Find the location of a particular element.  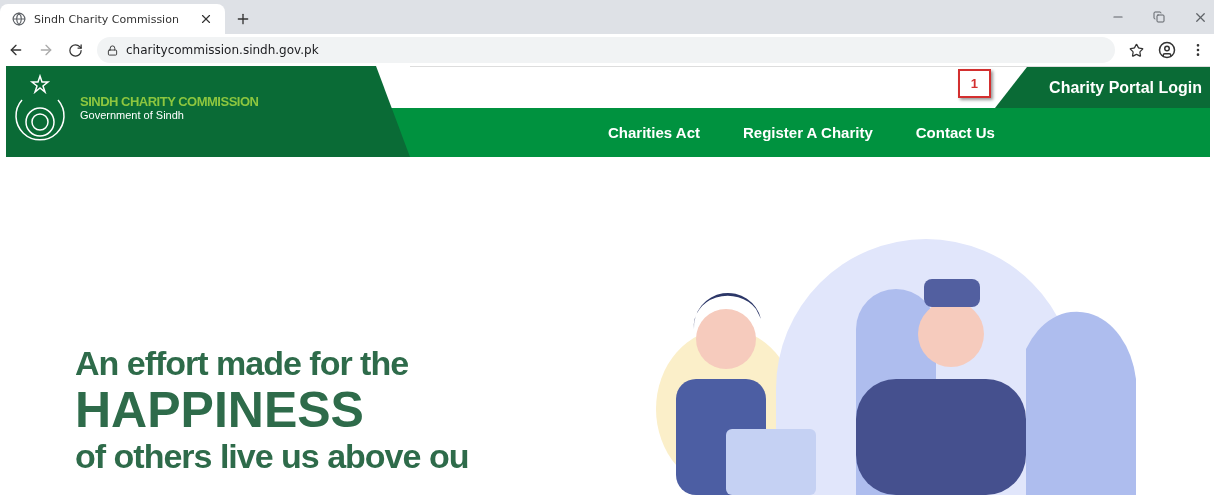

reload-icon is located at coordinates (75, 50).